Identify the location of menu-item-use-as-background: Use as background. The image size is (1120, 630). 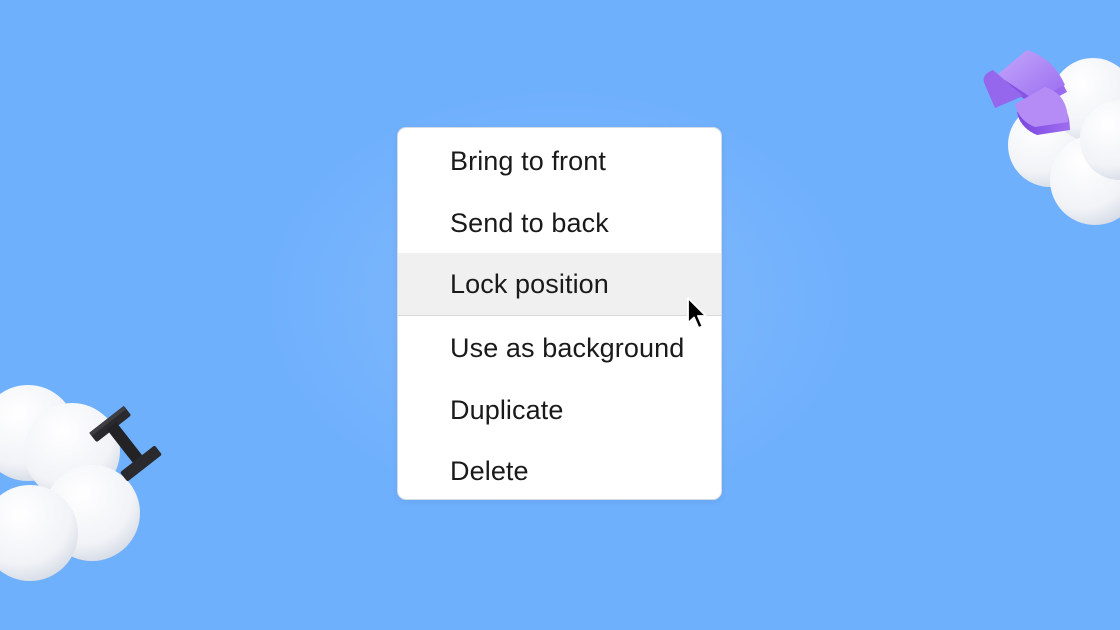
(559, 348).